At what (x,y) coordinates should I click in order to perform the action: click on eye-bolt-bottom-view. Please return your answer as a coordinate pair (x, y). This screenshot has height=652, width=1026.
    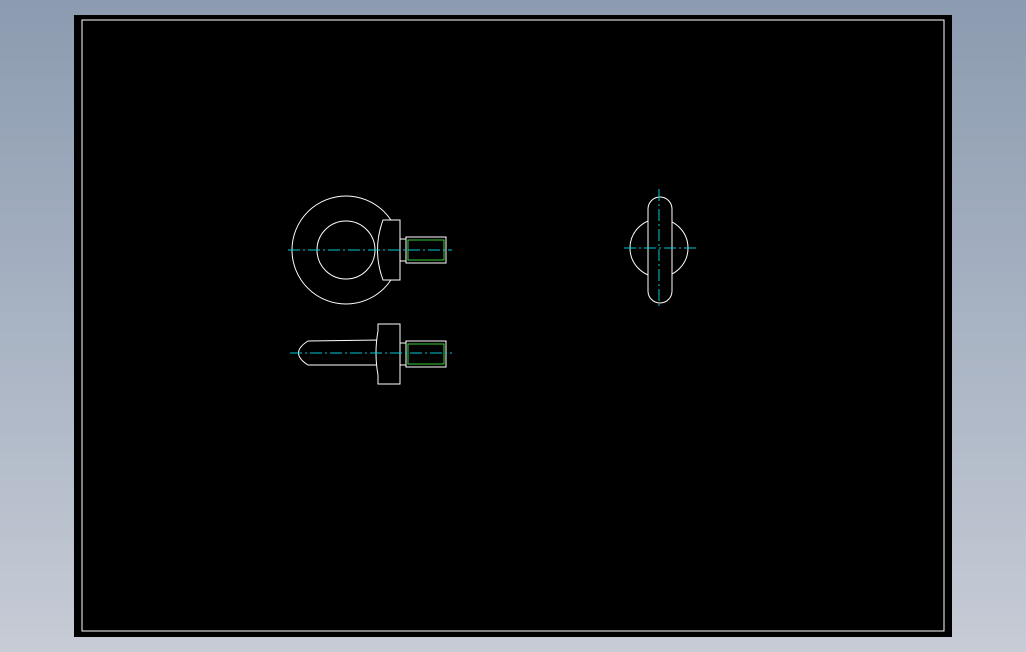
    Looking at the image, I should click on (371, 354).